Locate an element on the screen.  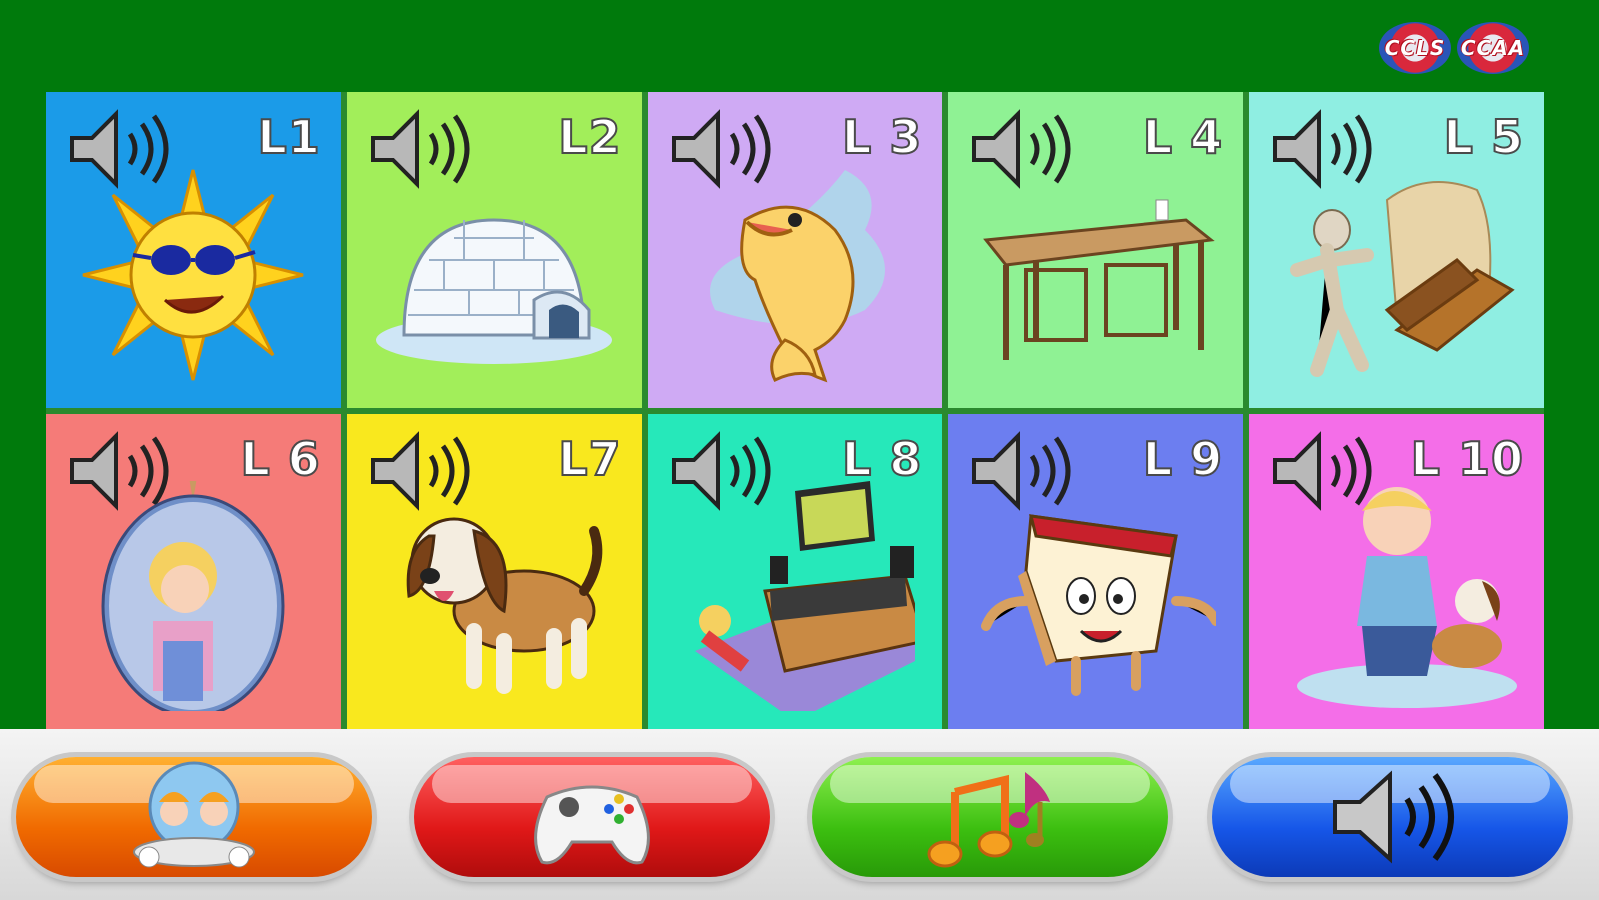
audio-button is located at coordinates (1390, 817).